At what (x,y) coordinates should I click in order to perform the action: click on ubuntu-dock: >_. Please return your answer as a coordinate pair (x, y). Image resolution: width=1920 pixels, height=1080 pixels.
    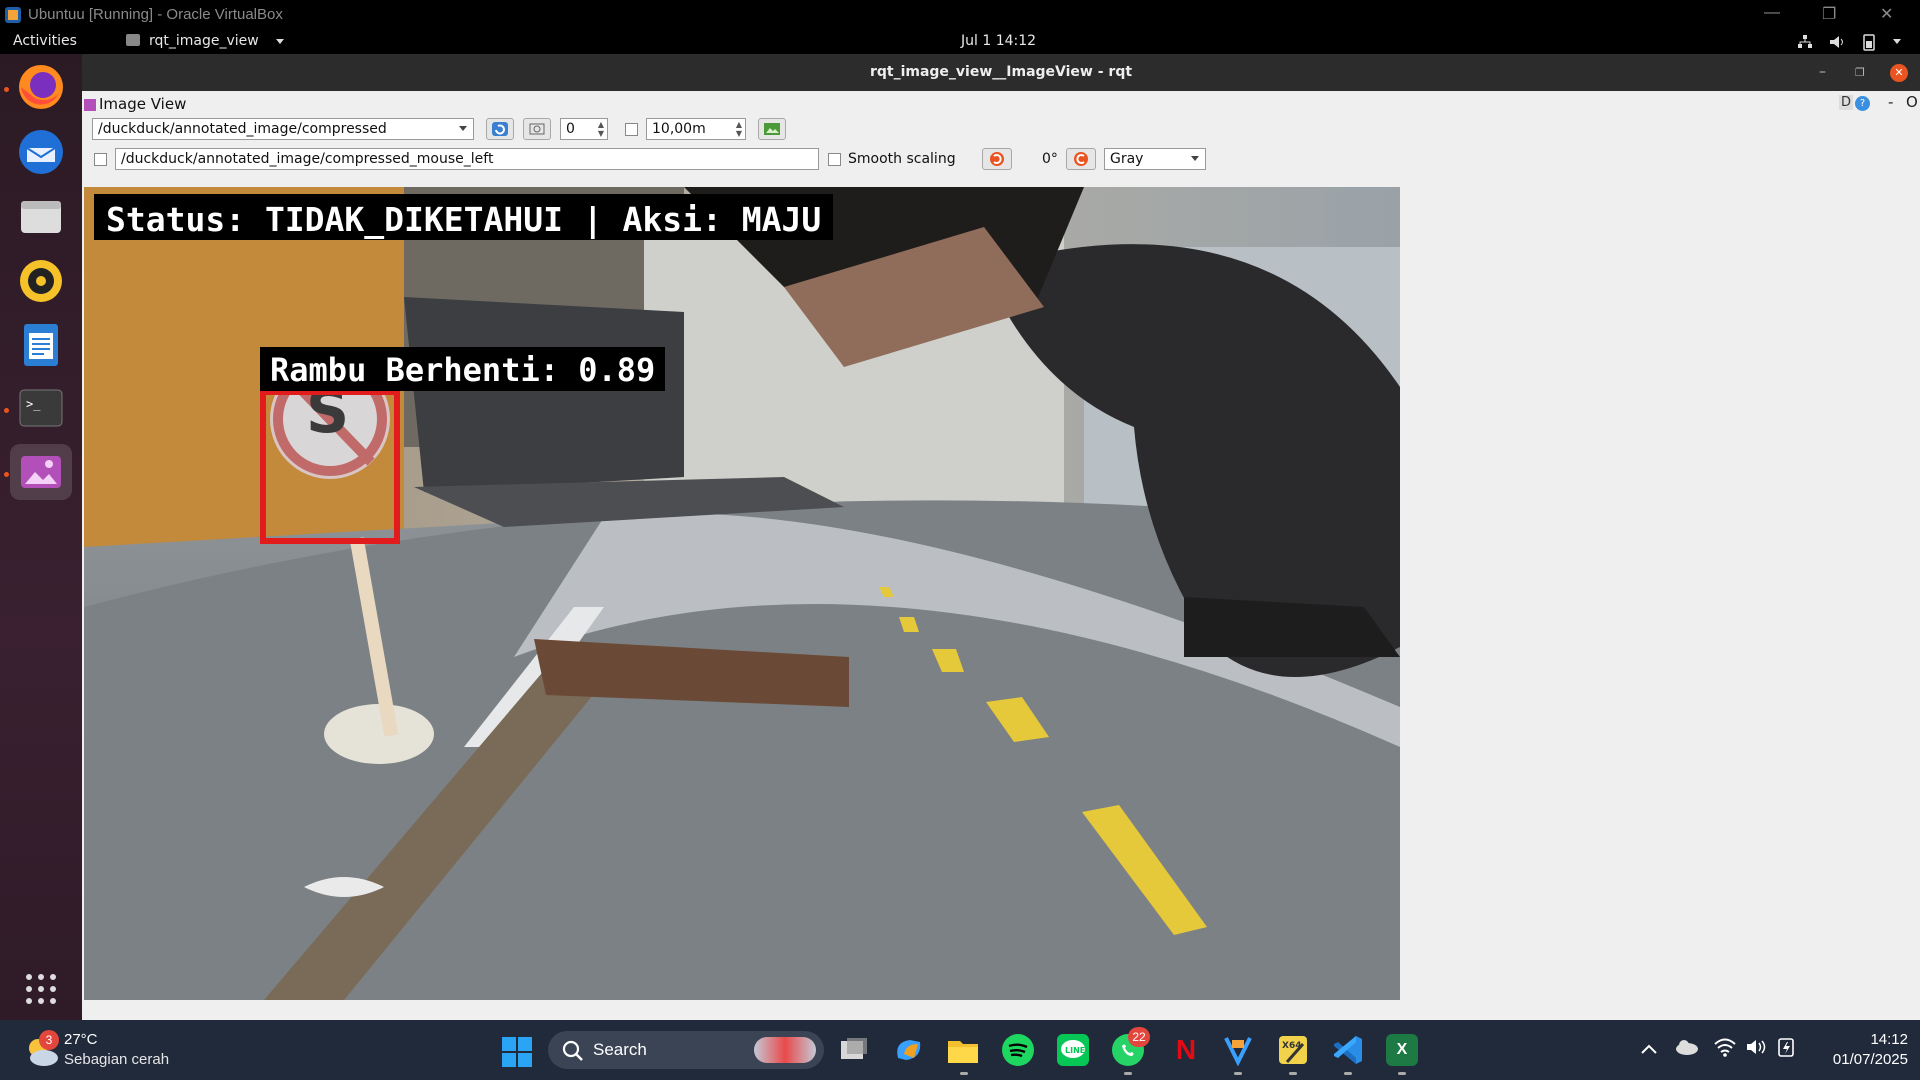
    Looking at the image, I should click on (41, 537).